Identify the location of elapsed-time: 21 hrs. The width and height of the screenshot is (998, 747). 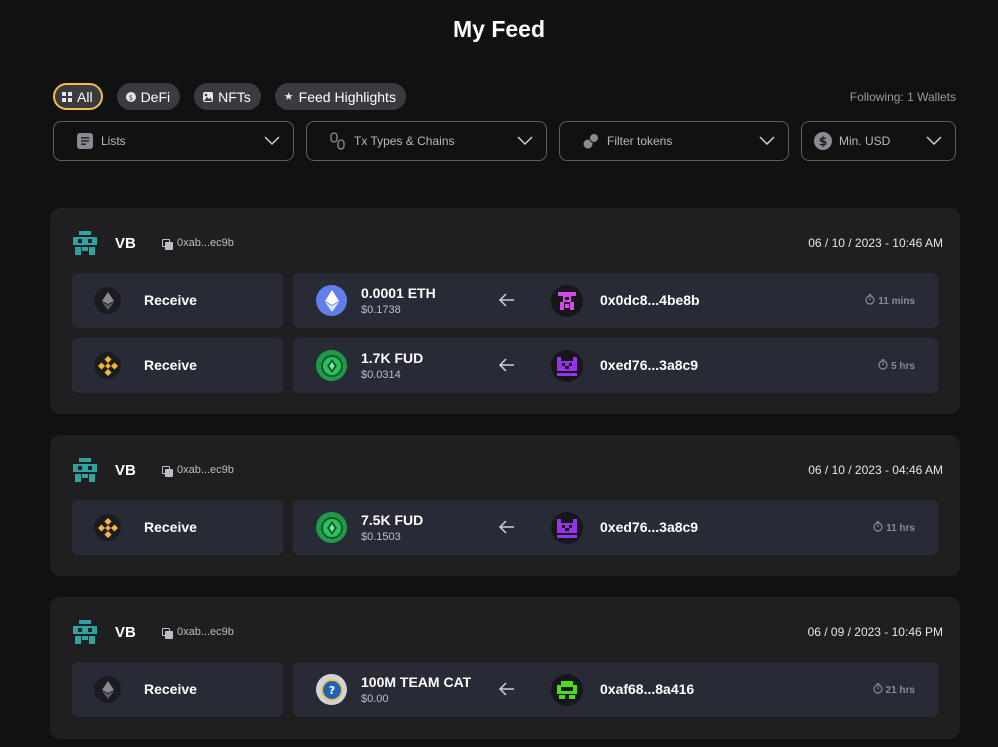
(893, 690).